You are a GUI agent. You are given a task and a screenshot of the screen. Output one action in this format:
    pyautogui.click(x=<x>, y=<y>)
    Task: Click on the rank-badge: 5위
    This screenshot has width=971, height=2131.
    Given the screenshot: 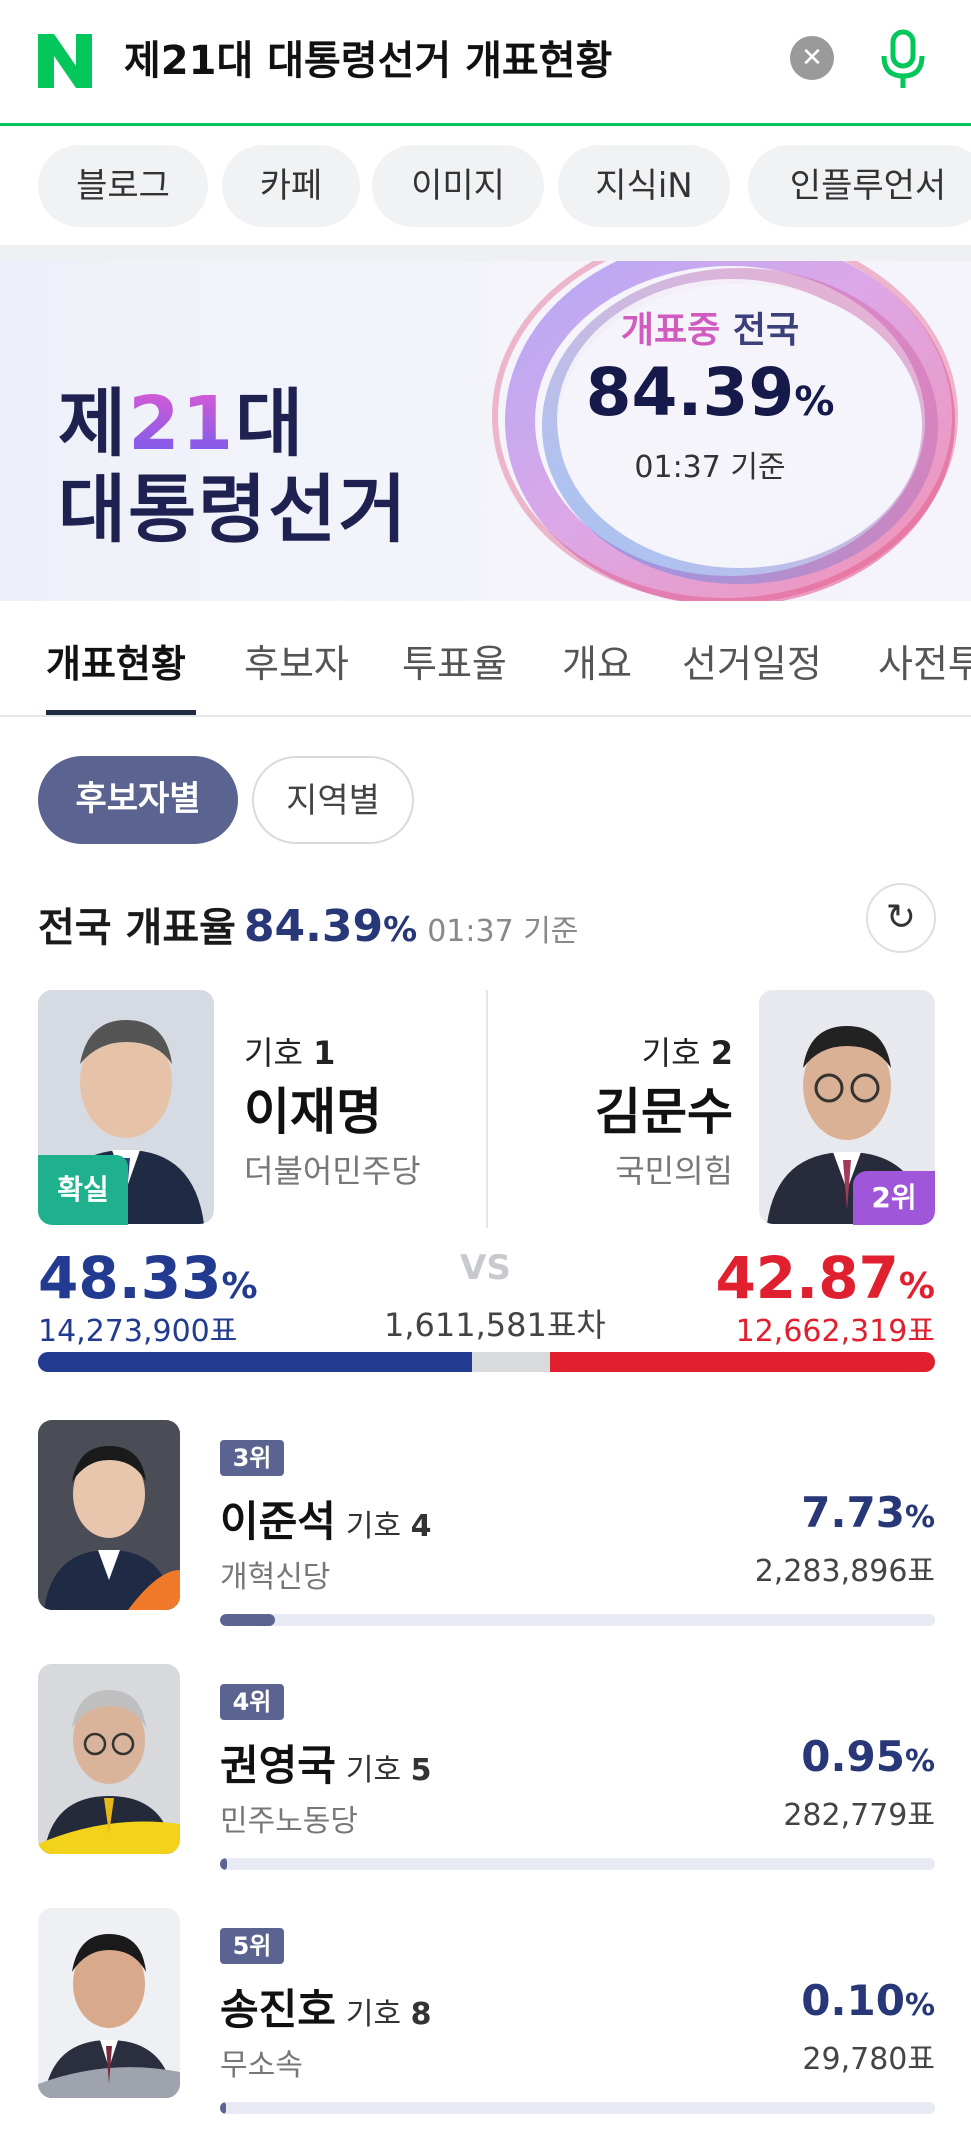 What is the action you would take?
    pyautogui.click(x=252, y=1946)
    